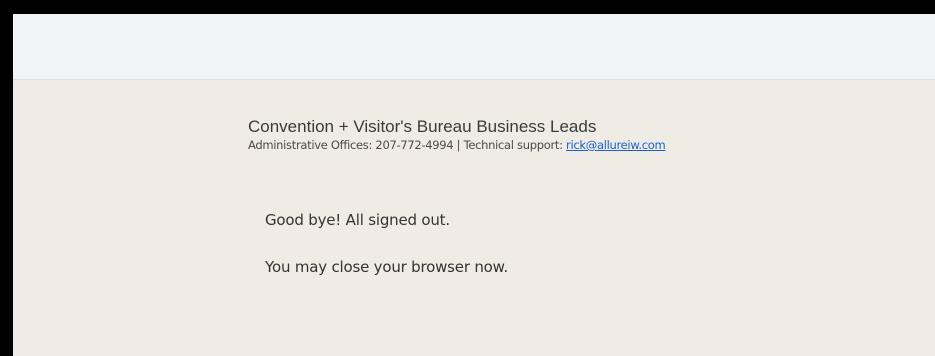  What do you see at coordinates (515, 145) in the screenshot?
I see `support-label: Technical support:` at bounding box center [515, 145].